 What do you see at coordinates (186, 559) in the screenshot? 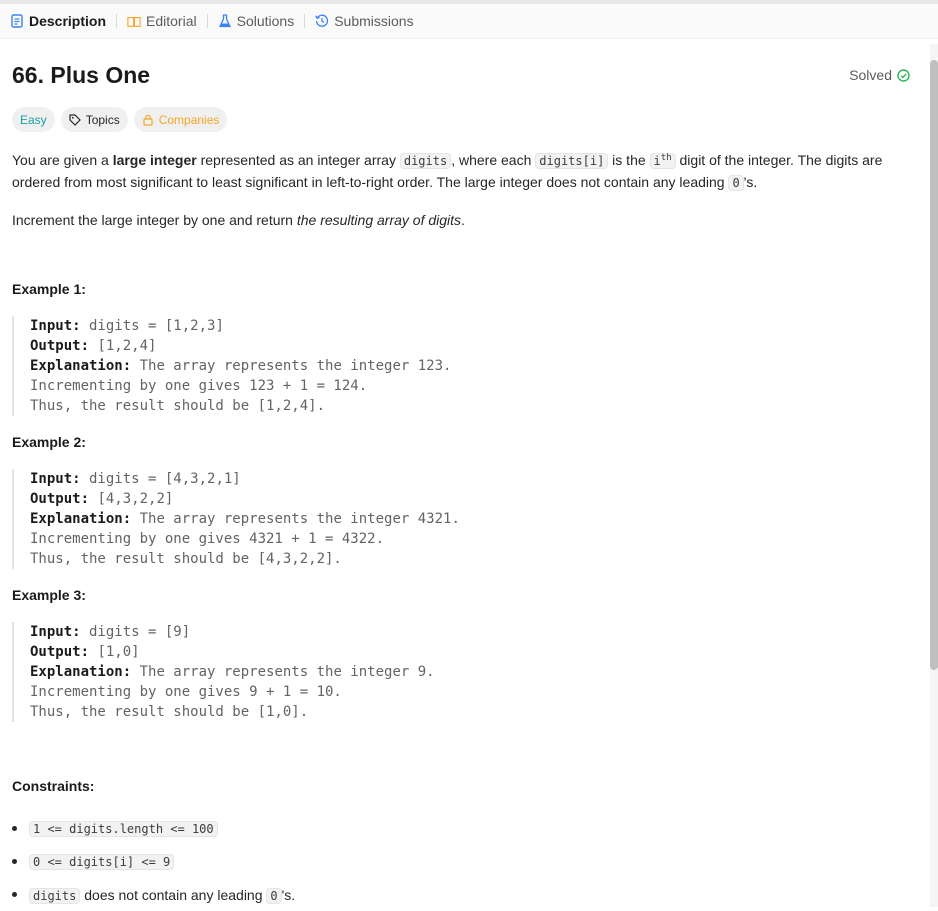
I see `explanation-line: Thus, the result should be [4,3,2,2].` at bounding box center [186, 559].